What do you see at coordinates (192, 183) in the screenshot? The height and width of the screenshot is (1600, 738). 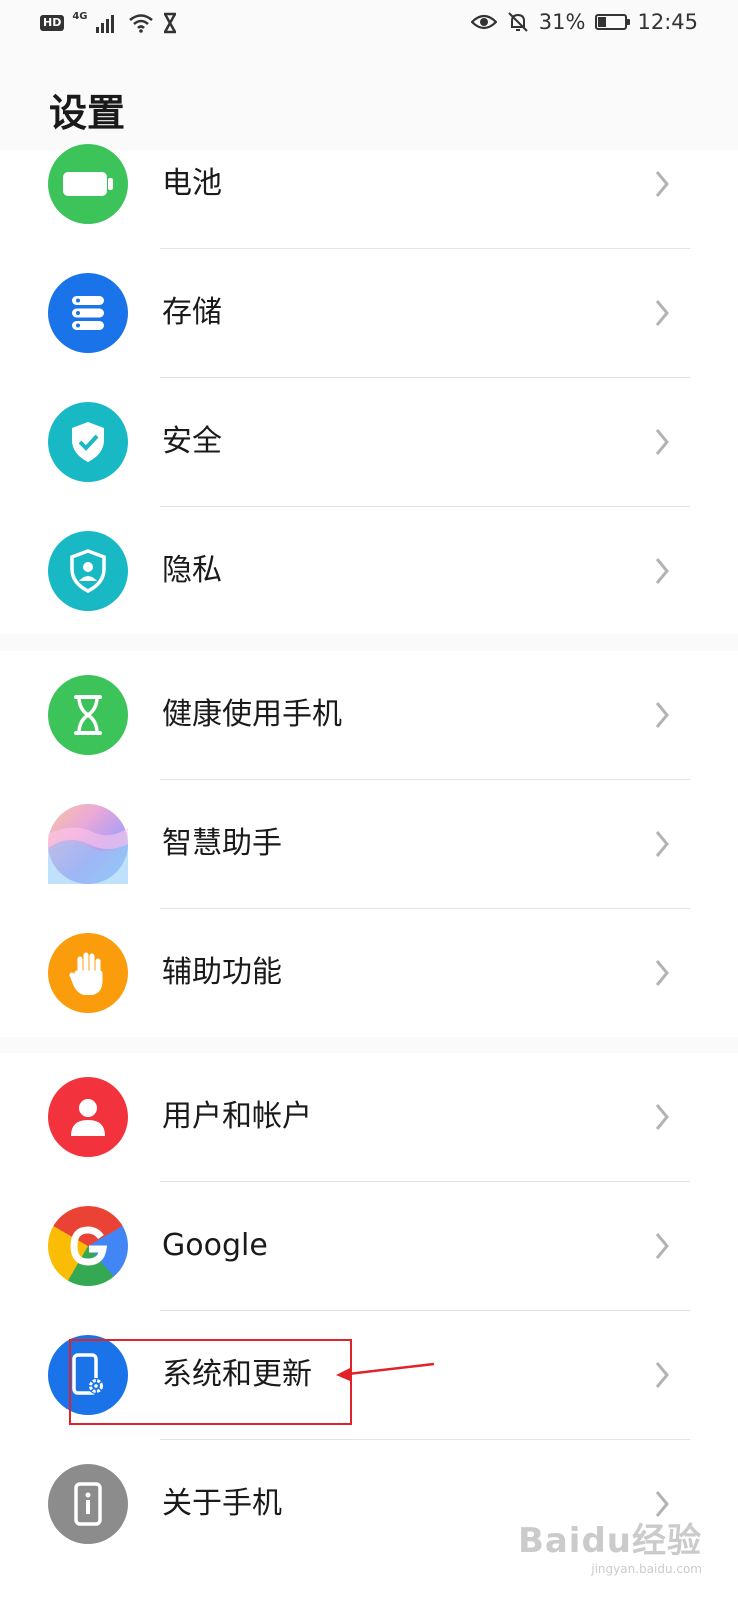 I see `settings-item-label: 电池` at bounding box center [192, 183].